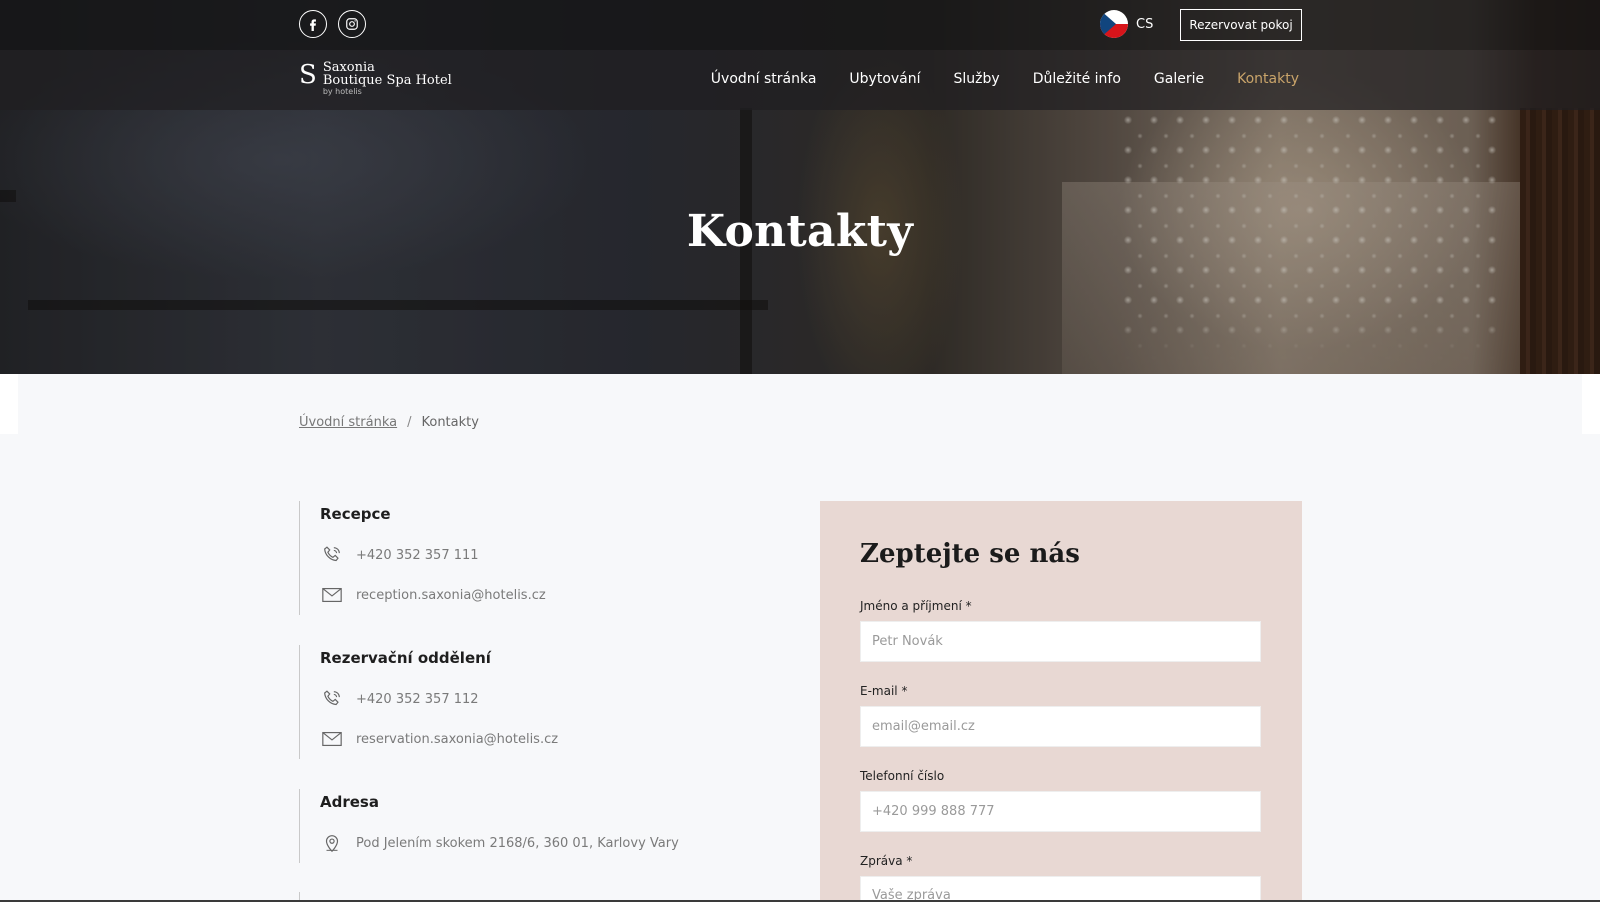 The image size is (1600, 902). Describe the element at coordinates (764, 79) in the screenshot. I see `nav-item-home: Úvodní stránka` at that location.